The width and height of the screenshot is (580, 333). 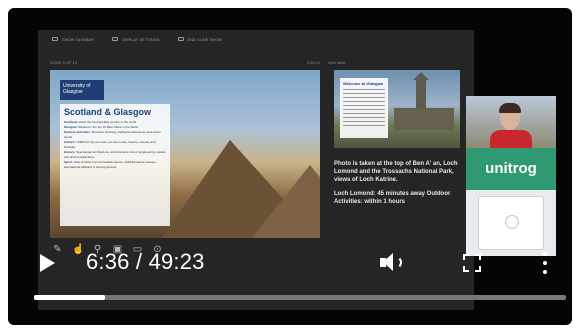 I want to click on building-shape, so click(x=424, y=119).